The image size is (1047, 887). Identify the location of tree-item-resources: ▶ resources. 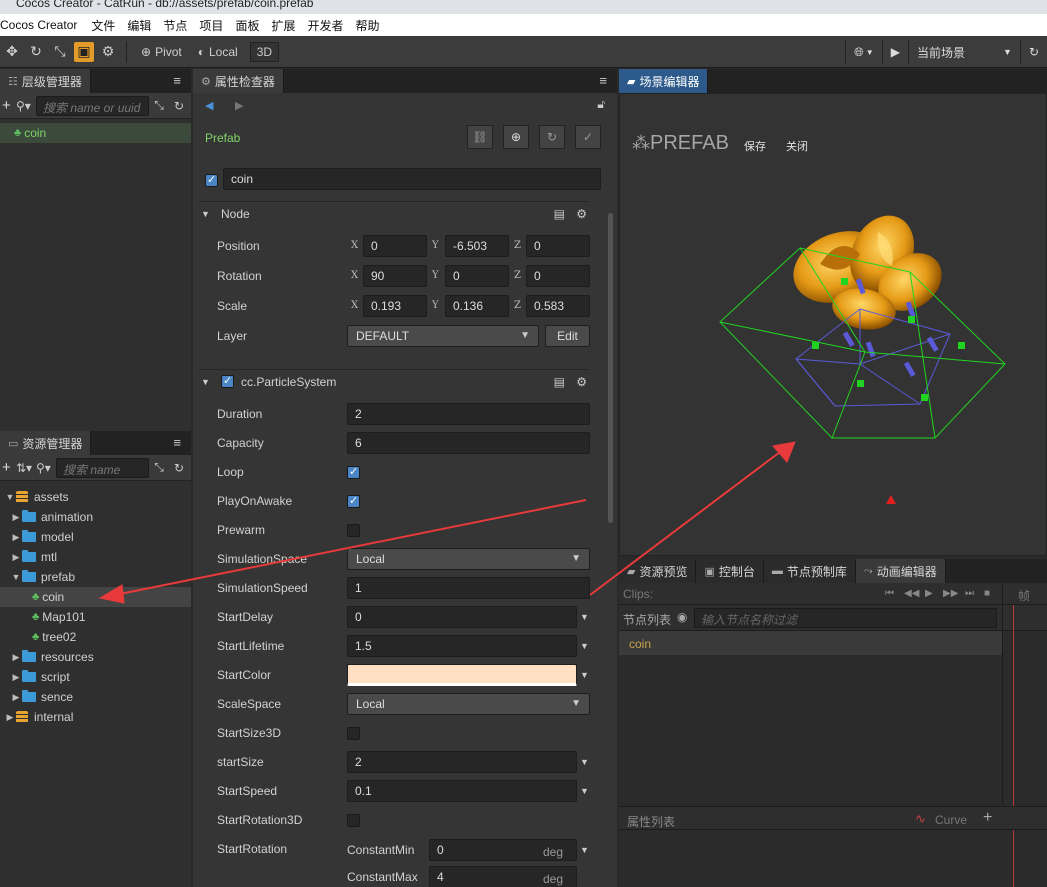
(95, 657).